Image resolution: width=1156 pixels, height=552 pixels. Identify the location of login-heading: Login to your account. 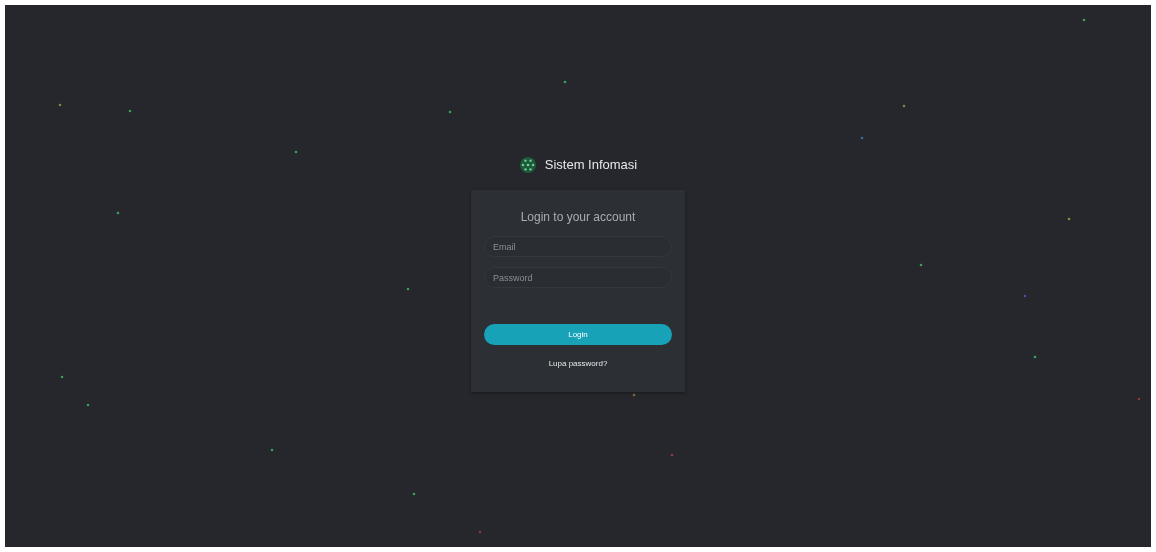
(578, 217).